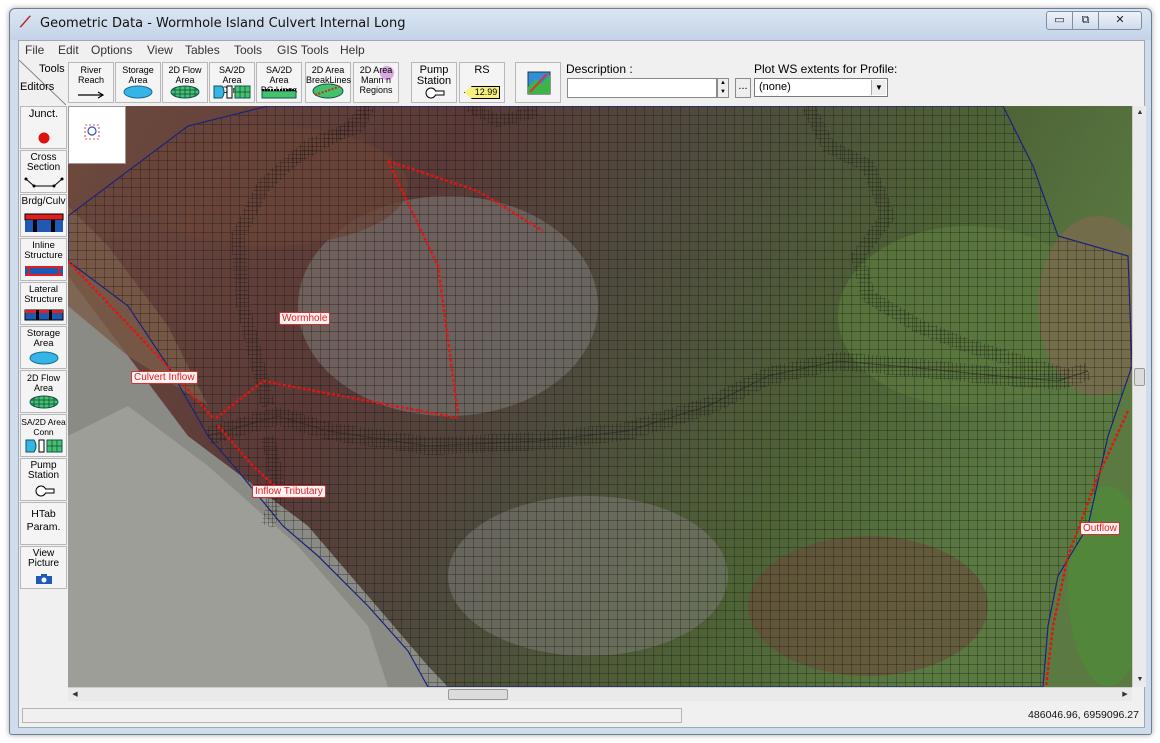 The image size is (1160, 743). Describe the element at coordinates (279, 82) in the screenshot. I see `sa-2d-bc-lines-button: SA/2D Area BC Lines` at that location.